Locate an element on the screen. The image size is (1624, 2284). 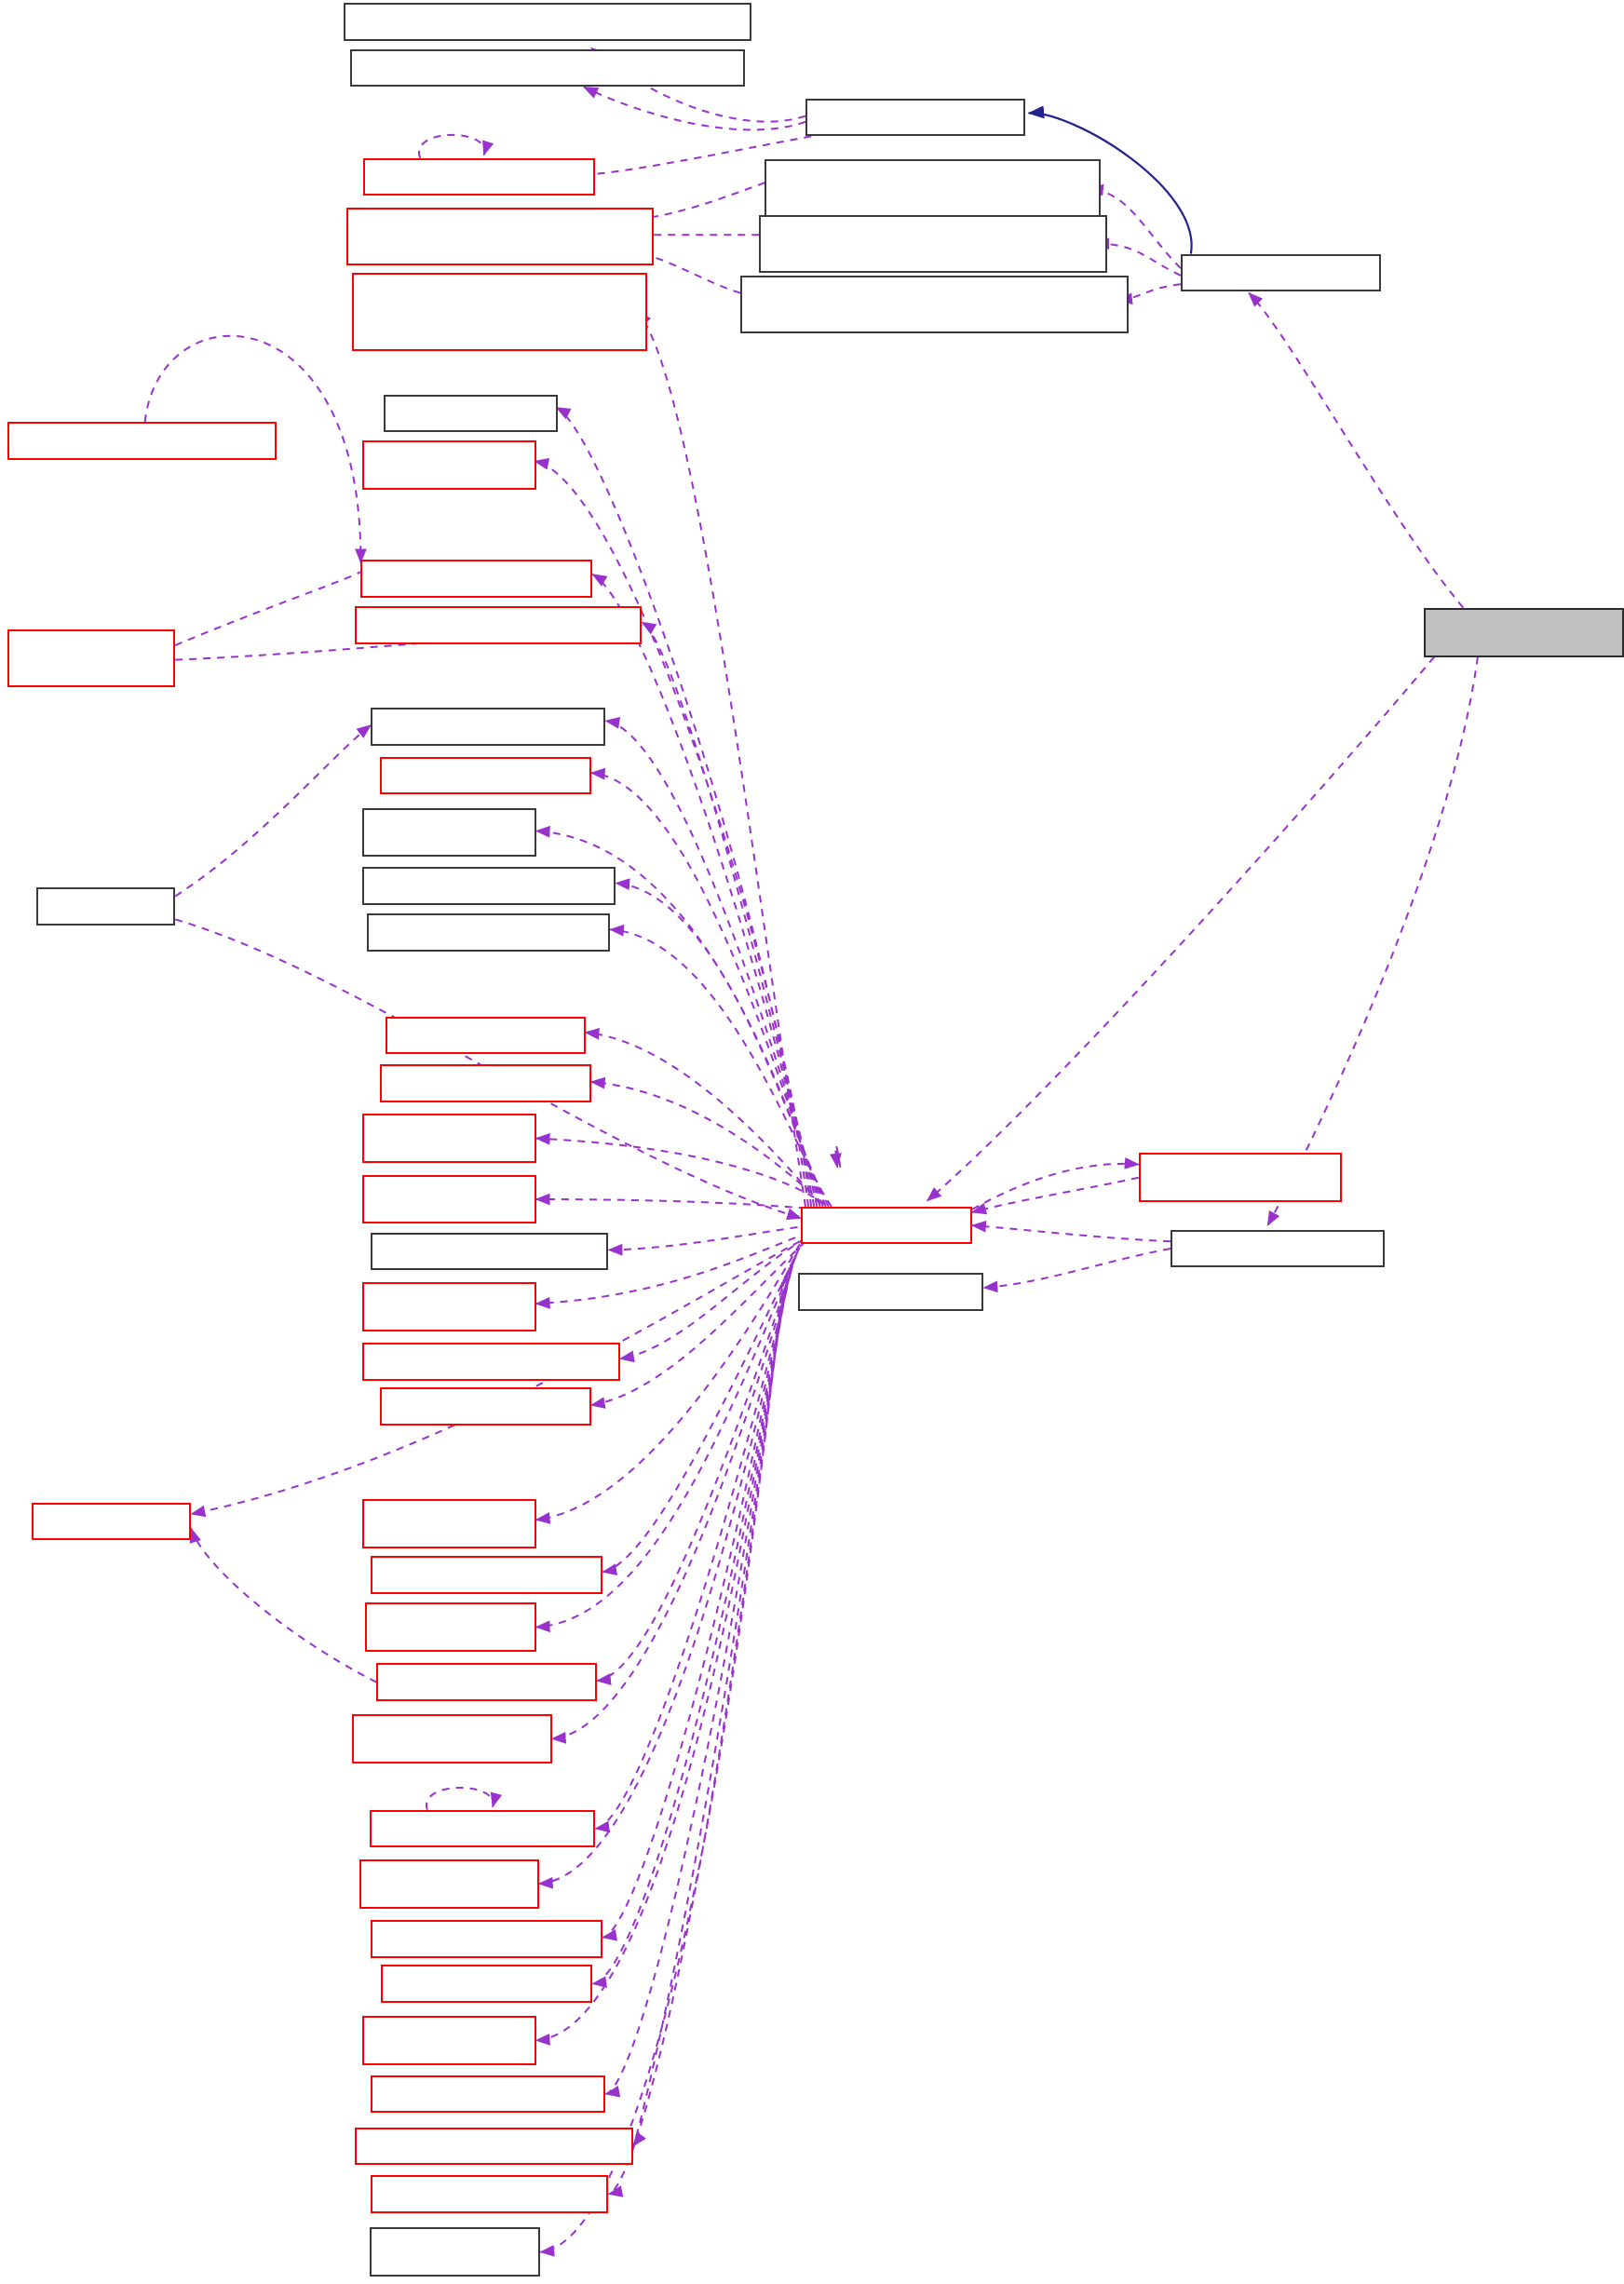
class-node-tao-inputcdr is located at coordinates (1280, 272).